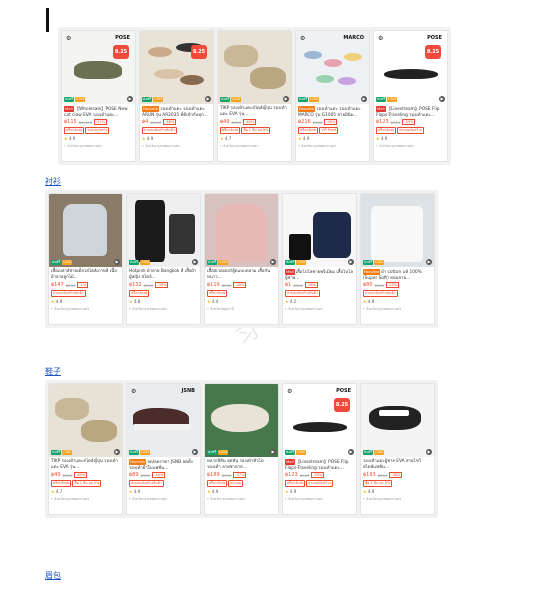  Describe the element at coordinates (150, 138) in the screenshot. I see `rating-value: 4.9` at that location.